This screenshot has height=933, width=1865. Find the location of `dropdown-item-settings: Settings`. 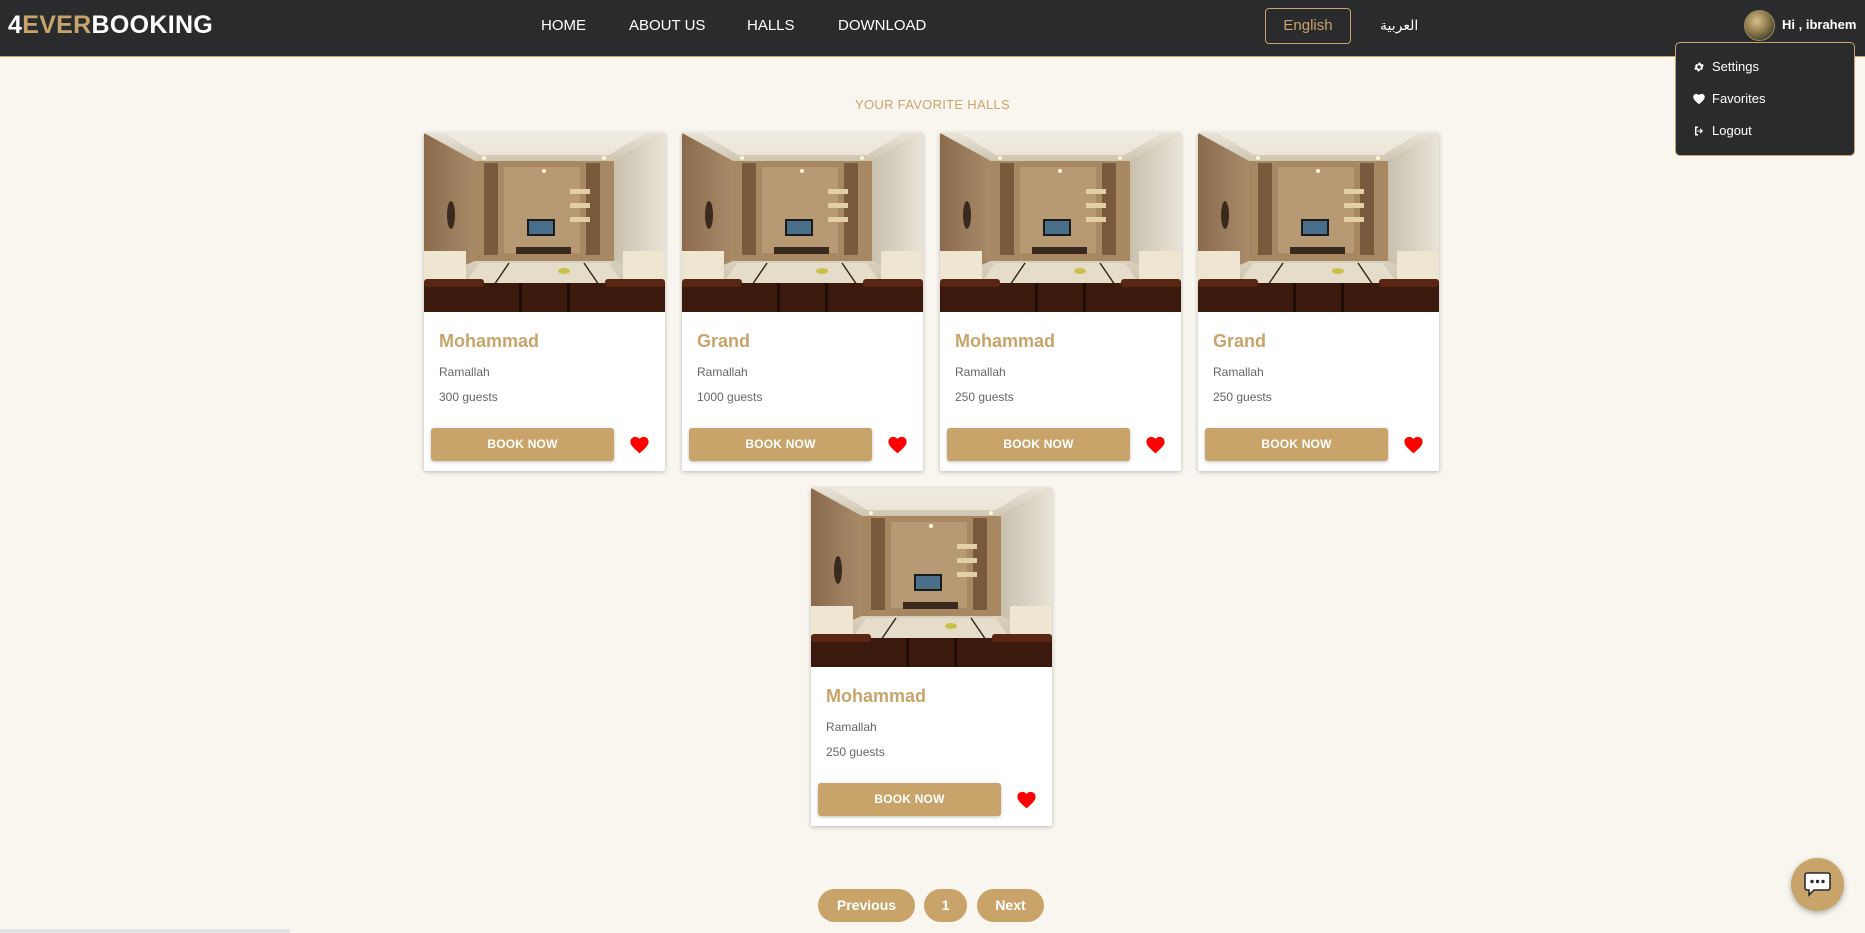

dropdown-item-settings: Settings is located at coordinates (1726, 67).